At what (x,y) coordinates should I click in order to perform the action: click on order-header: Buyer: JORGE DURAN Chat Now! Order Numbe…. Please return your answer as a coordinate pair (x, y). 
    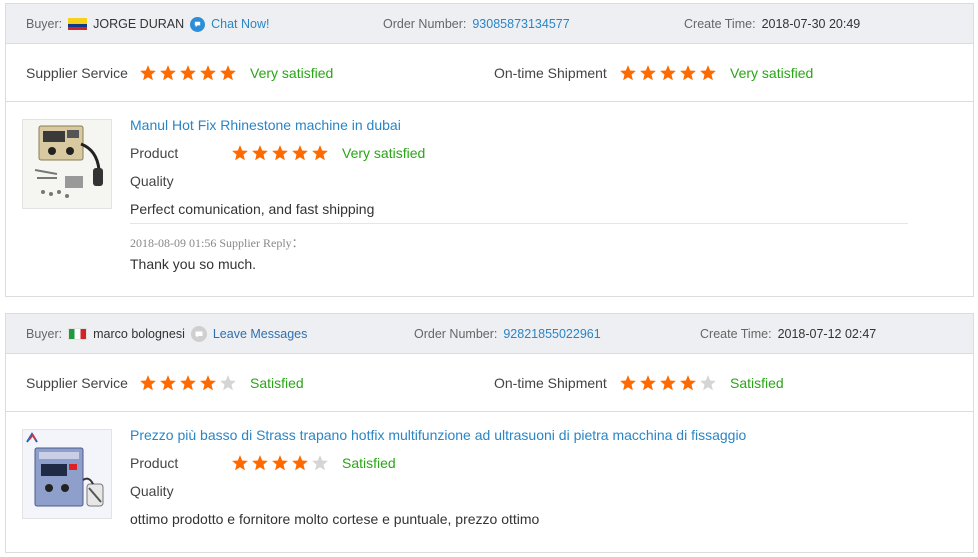
    Looking at the image, I should click on (489, 24).